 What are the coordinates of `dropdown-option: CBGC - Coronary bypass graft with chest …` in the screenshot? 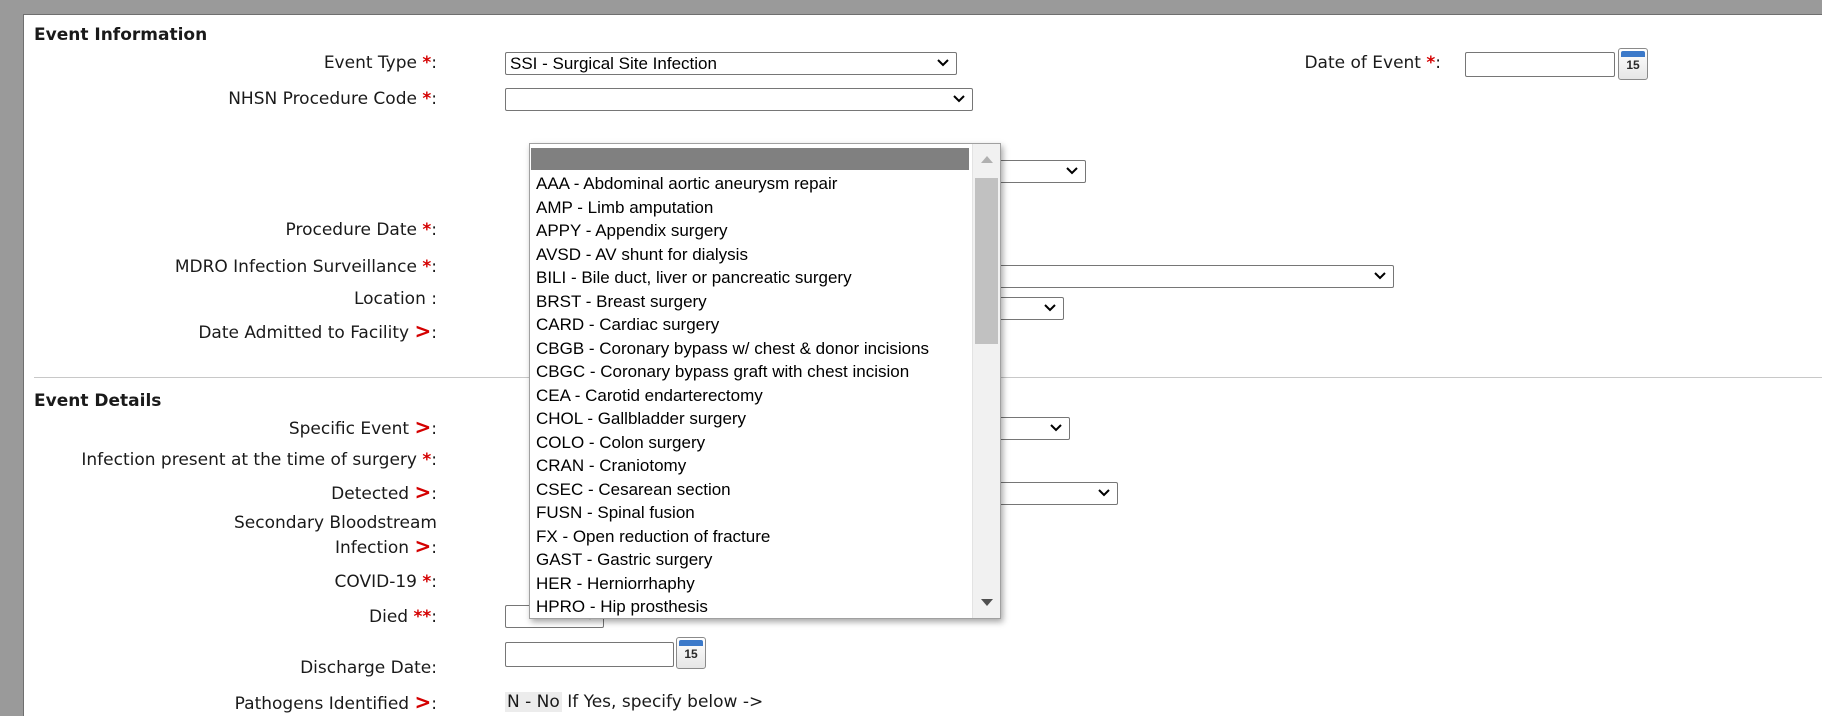 It's located at (754, 372).